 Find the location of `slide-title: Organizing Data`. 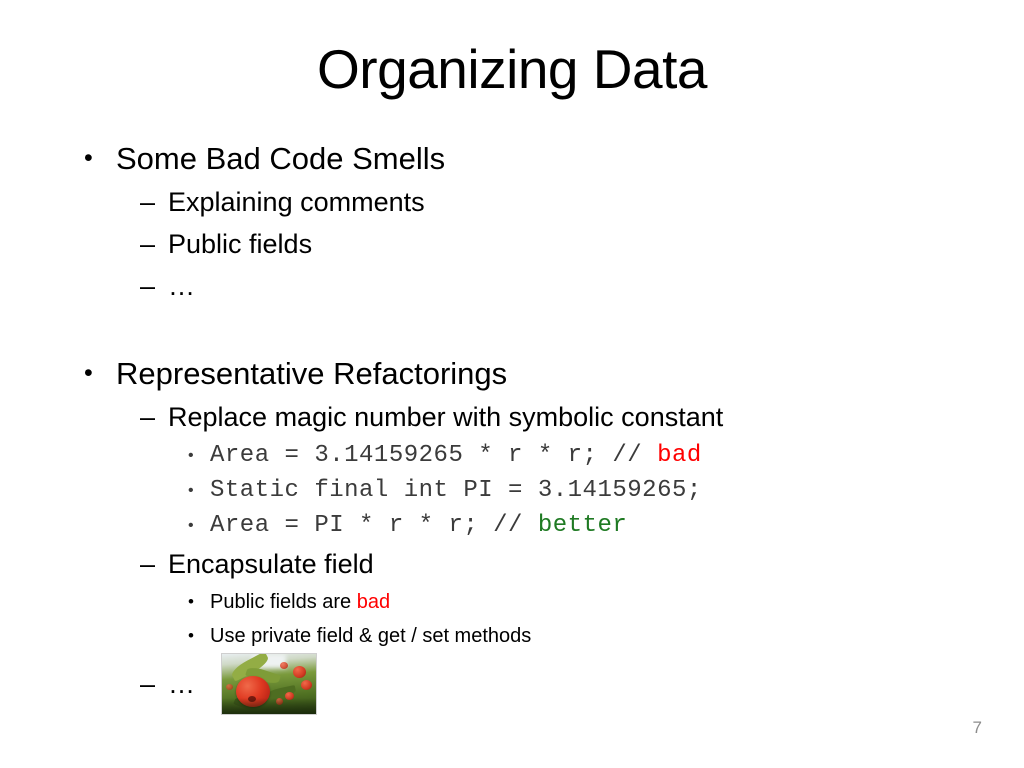

slide-title: Organizing Data is located at coordinates (512, 69).